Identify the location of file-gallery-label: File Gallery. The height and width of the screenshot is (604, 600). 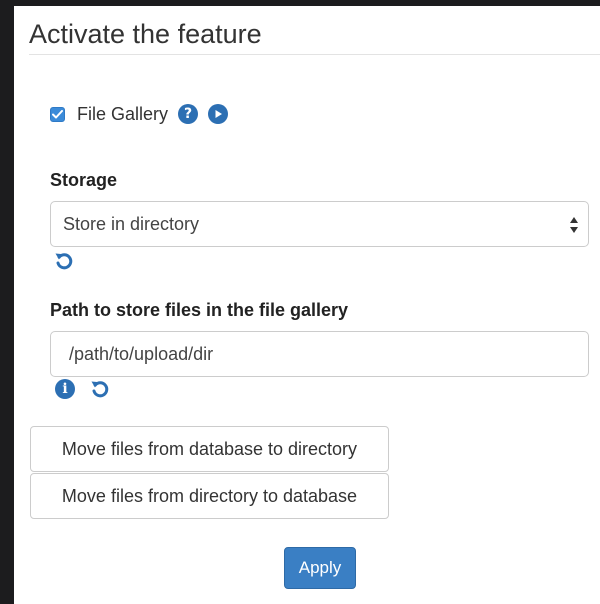
(123, 113).